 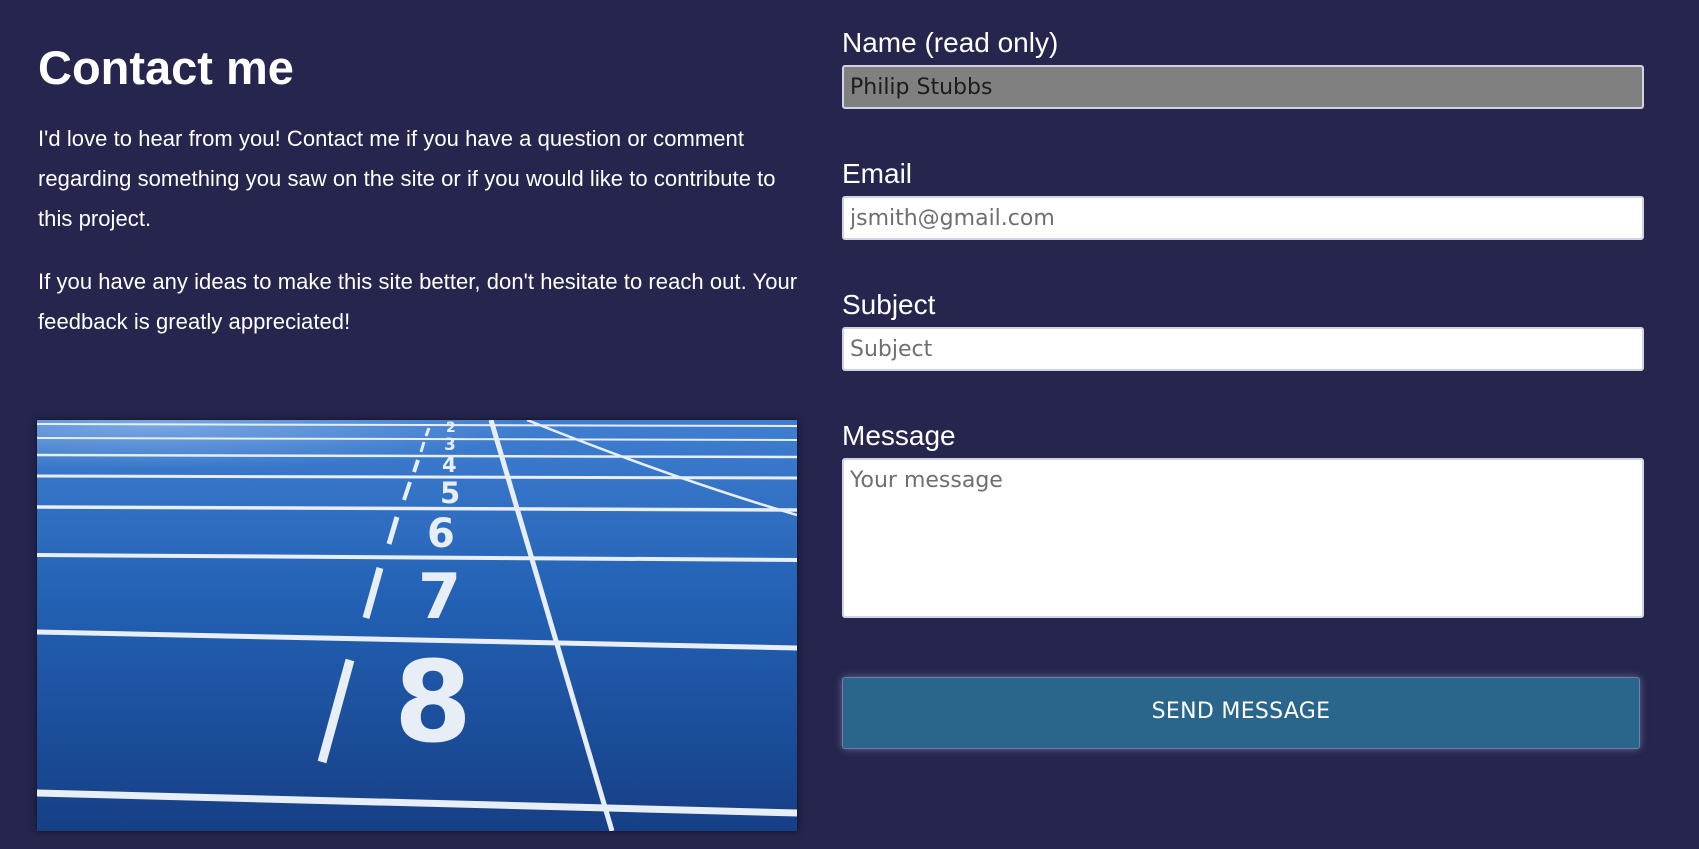 What do you see at coordinates (889, 304) in the screenshot?
I see `subject-label: Subject` at bounding box center [889, 304].